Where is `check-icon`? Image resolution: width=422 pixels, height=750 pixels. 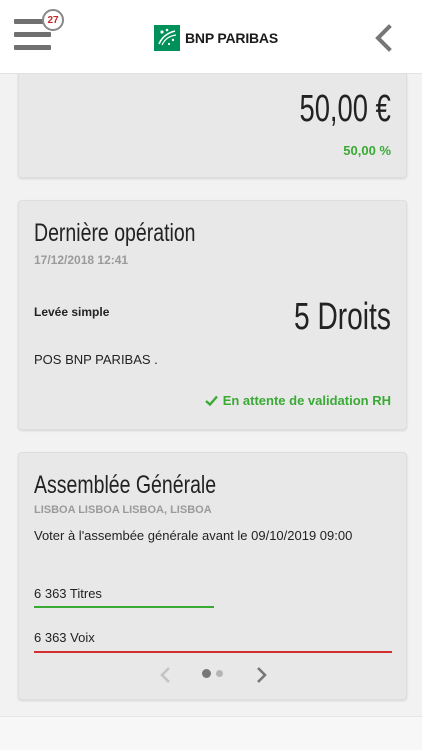 check-icon is located at coordinates (211, 400).